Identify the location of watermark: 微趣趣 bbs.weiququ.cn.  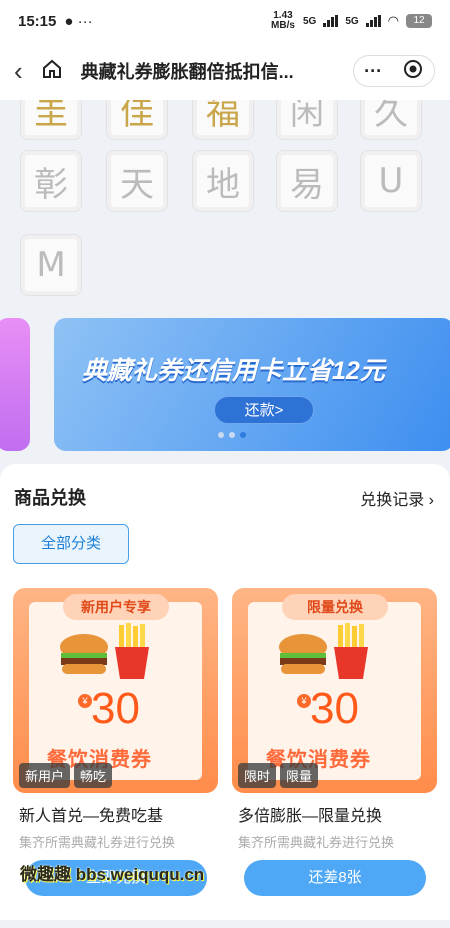
(112, 874).